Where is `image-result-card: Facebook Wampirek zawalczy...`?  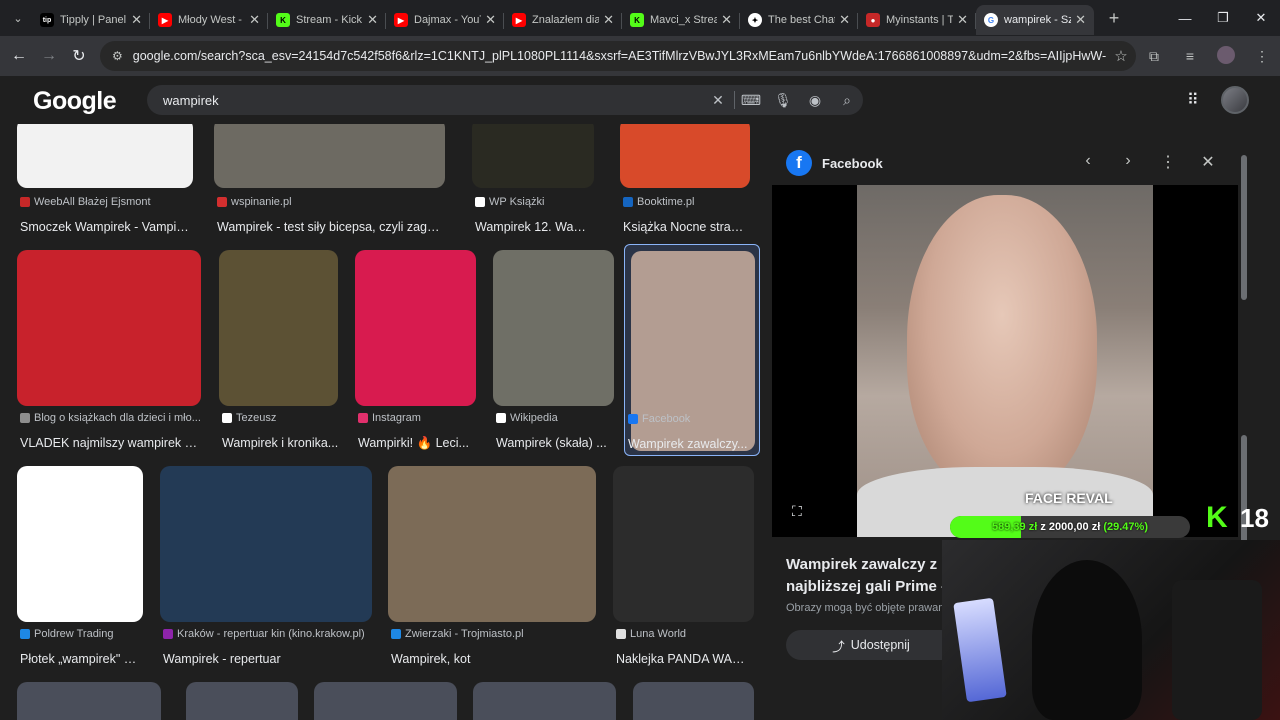 image-result-card: Facebook Wampirek zawalczy... is located at coordinates (692, 350).